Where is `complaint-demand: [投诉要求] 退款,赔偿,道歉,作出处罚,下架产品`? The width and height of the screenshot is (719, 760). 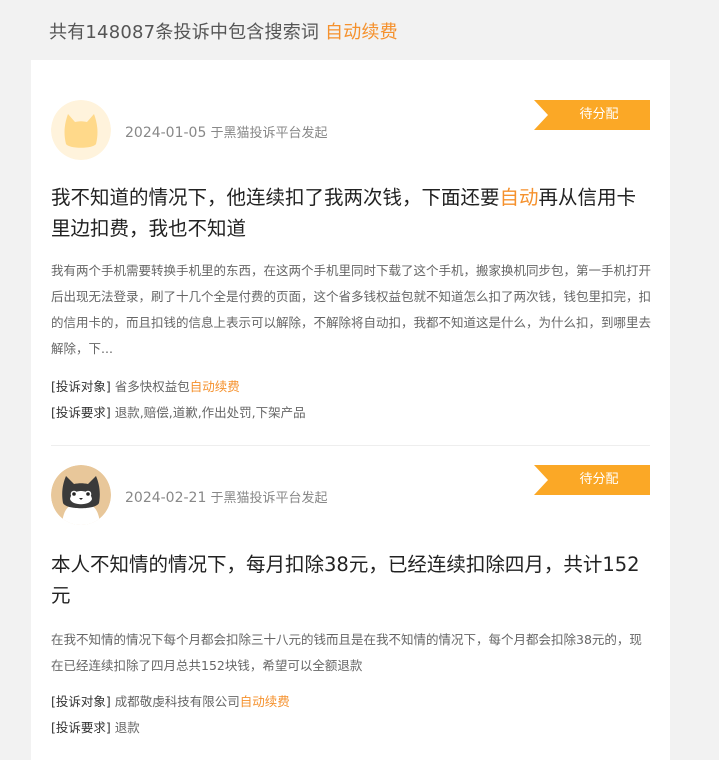 complaint-demand: [投诉要求] 退款,赔偿,道歉,作出处罚,下架产品 is located at coordinates (178, 411).